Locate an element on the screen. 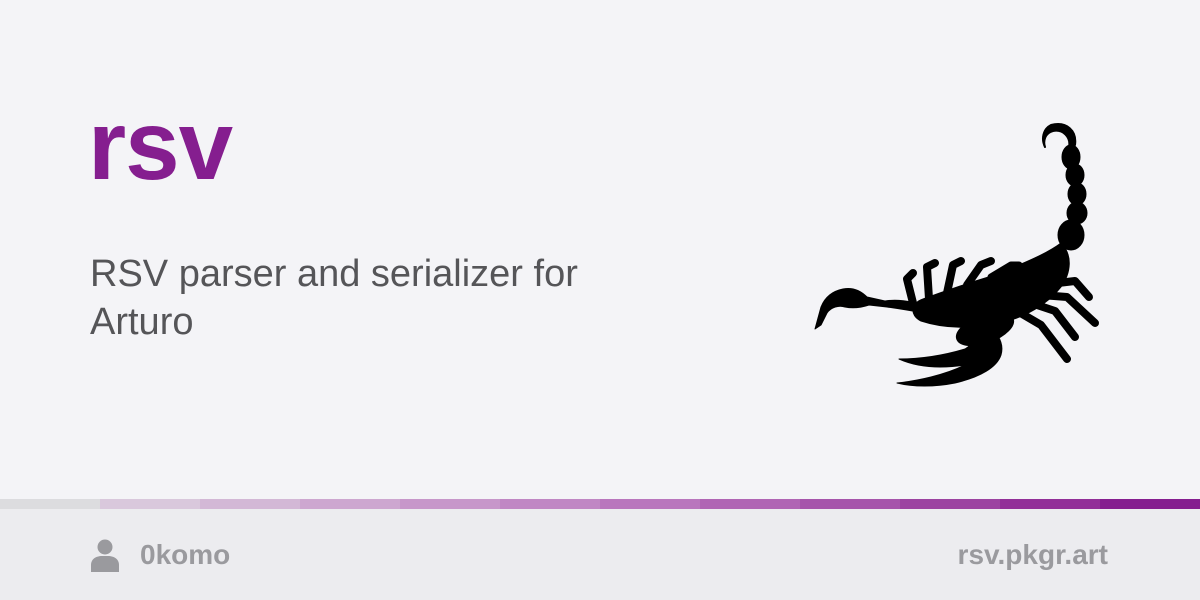 Image resolution: width=1200 pixels, height=600 pixels. accent-gradient-bar is located at coordinates (600, 504).